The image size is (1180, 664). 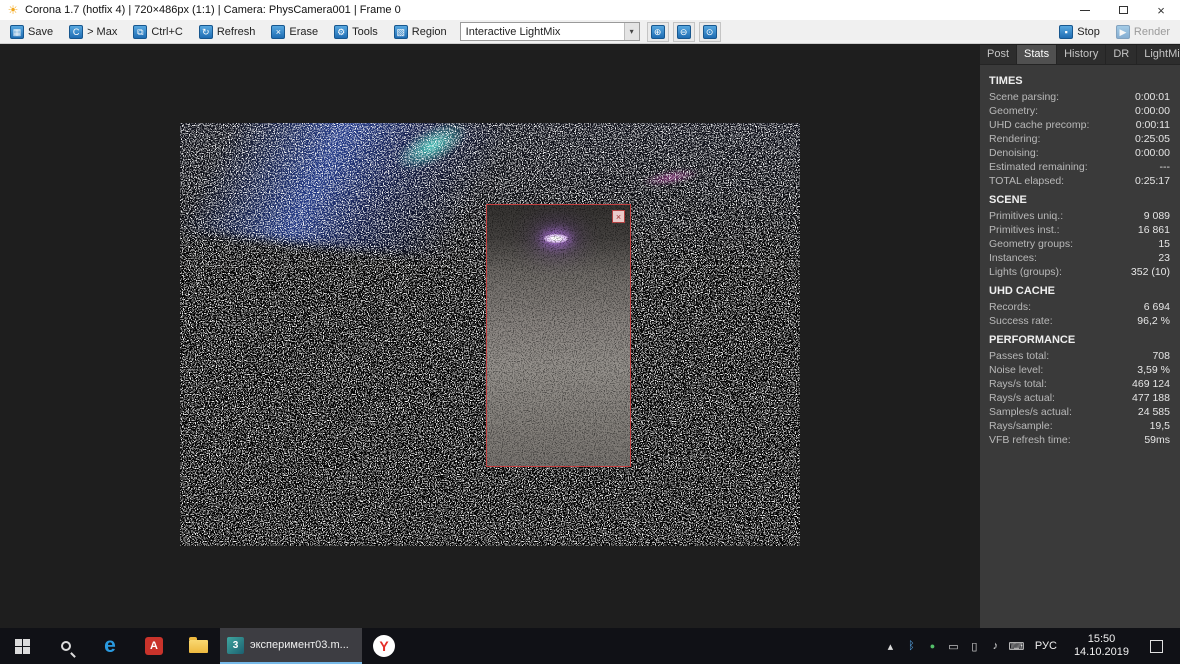 I want to click on volume-icon: ♪, so click(x=995, y=646).